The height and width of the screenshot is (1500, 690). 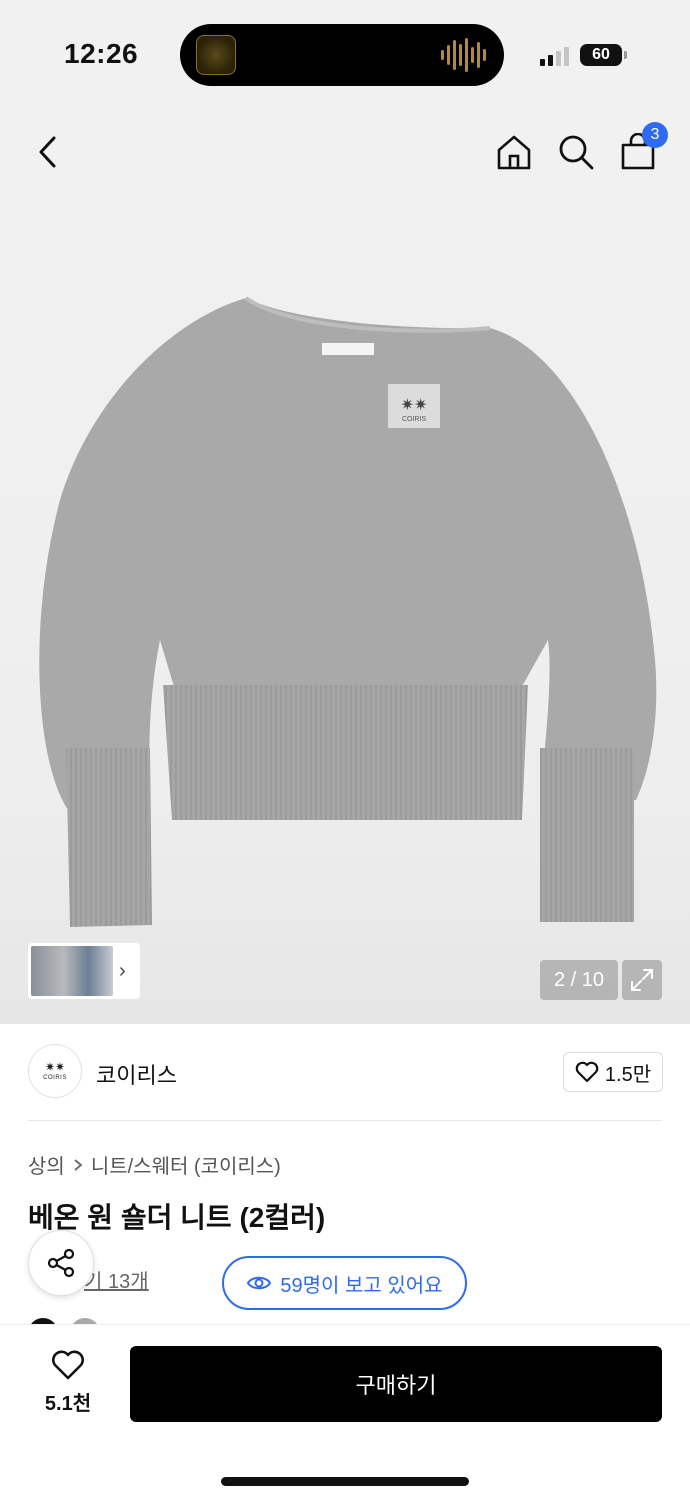 What do you see at coordinates (259, 1283) in the screenshot?
I see `eye-icon` at bounding box center [259, 1283].